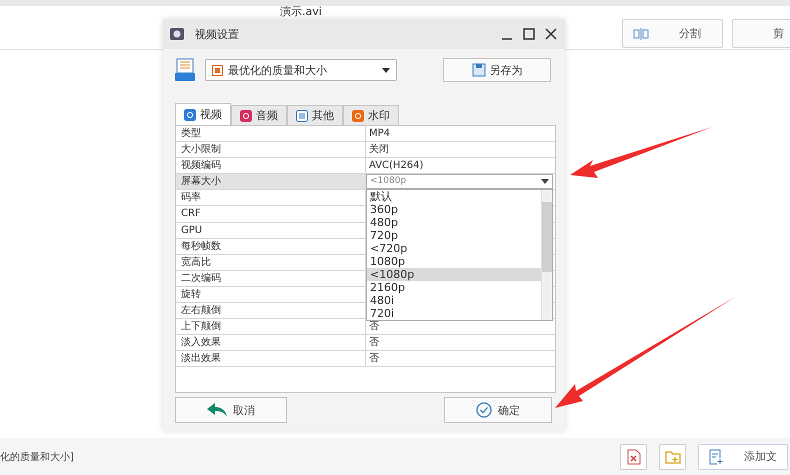 The width and height of the screenshot is (790, 475). What do you see at coordinates (217, 34) in the screenshot?
I see `dialog-title: 视频设置` at bounding box center [217, 34].